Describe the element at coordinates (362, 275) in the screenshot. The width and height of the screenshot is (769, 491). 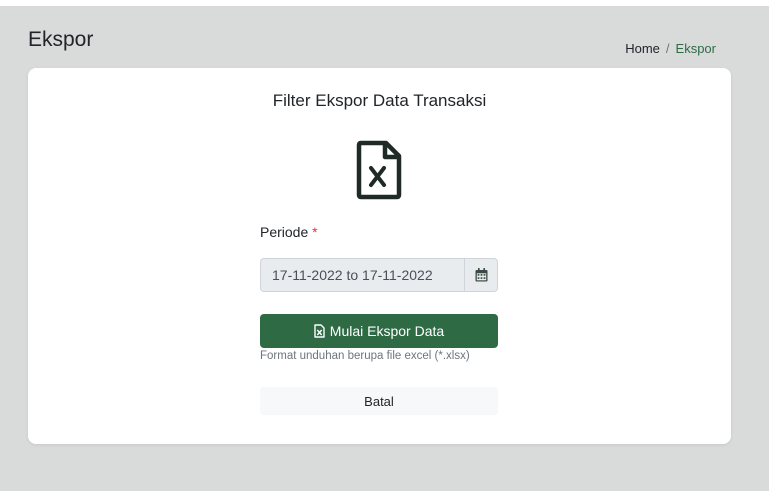
I see `date-range-input` at that location.